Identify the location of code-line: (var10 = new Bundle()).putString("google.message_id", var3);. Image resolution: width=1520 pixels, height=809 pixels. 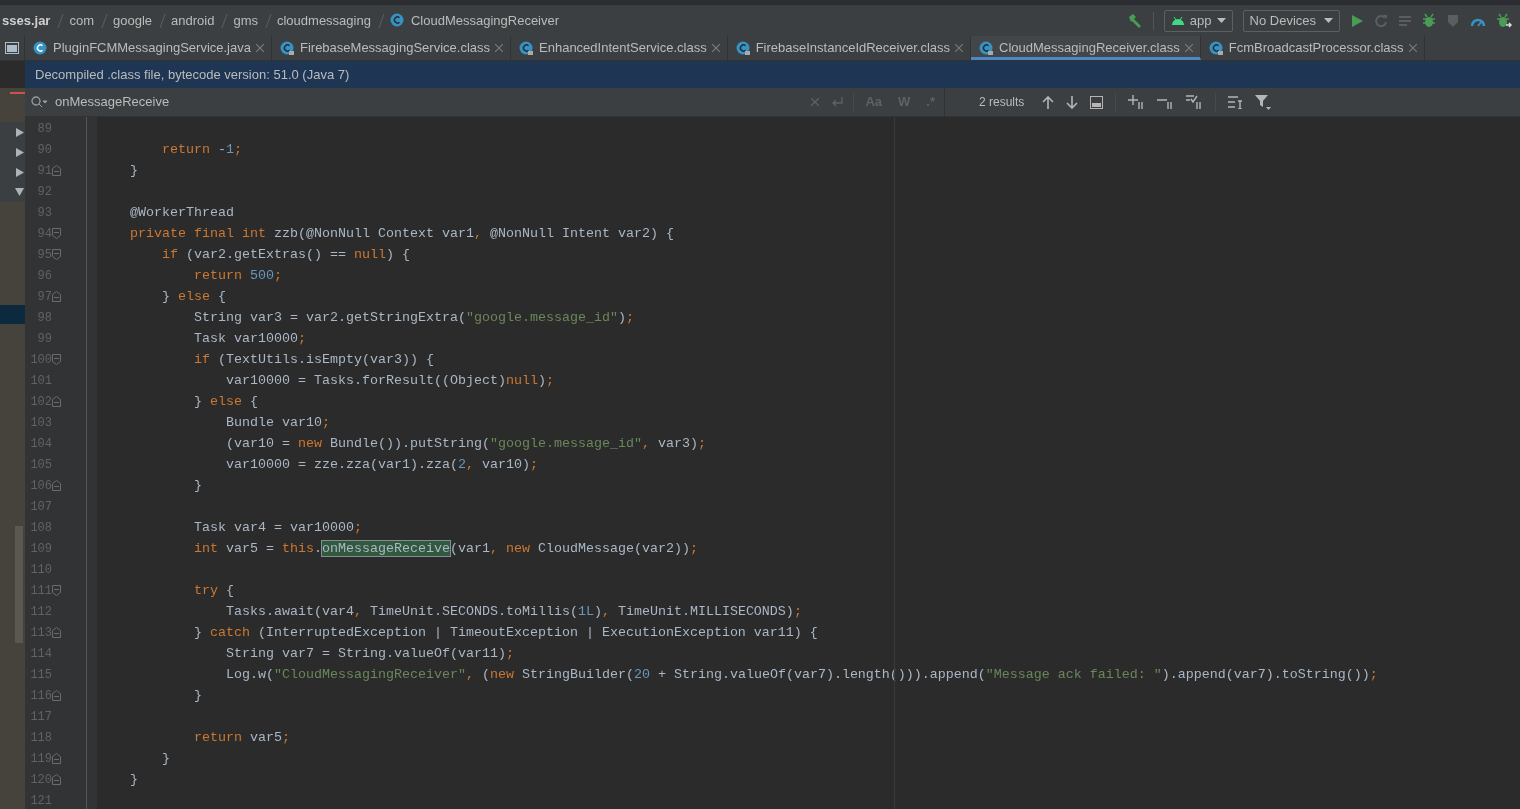
(465, 444).